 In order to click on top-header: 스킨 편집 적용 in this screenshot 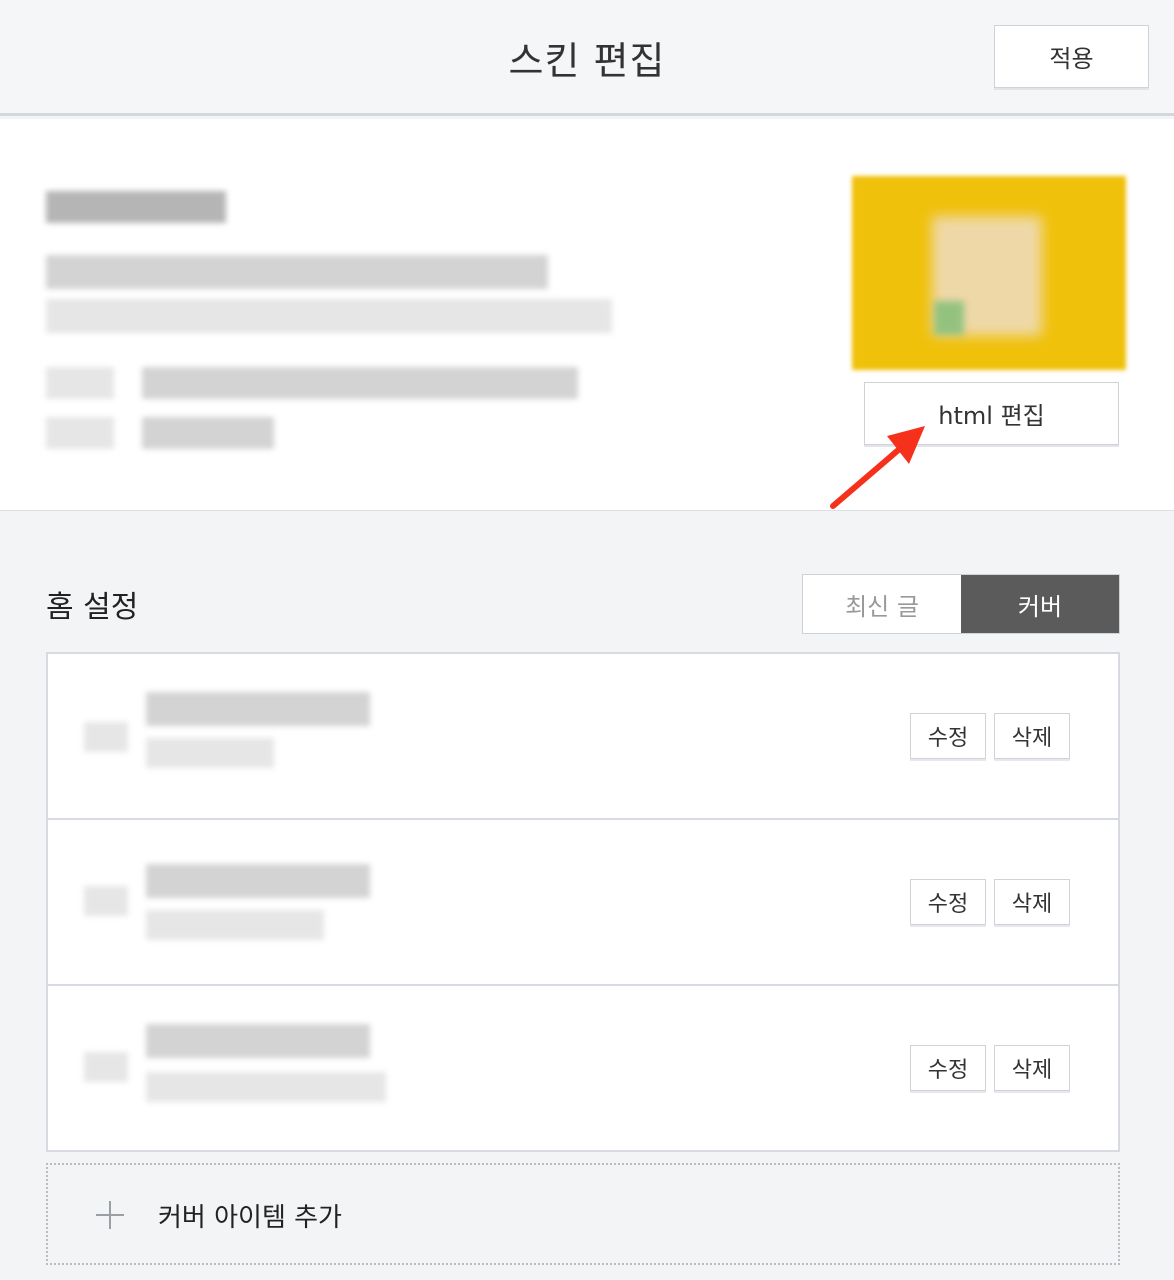, I will do `click(587, 58)`.